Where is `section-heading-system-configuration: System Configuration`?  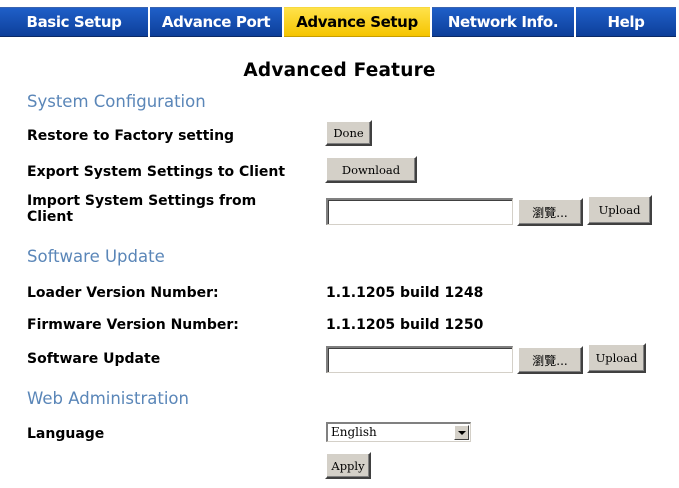
section-heading-system-configuration: System Configuration is located at coordinates (116, 101).